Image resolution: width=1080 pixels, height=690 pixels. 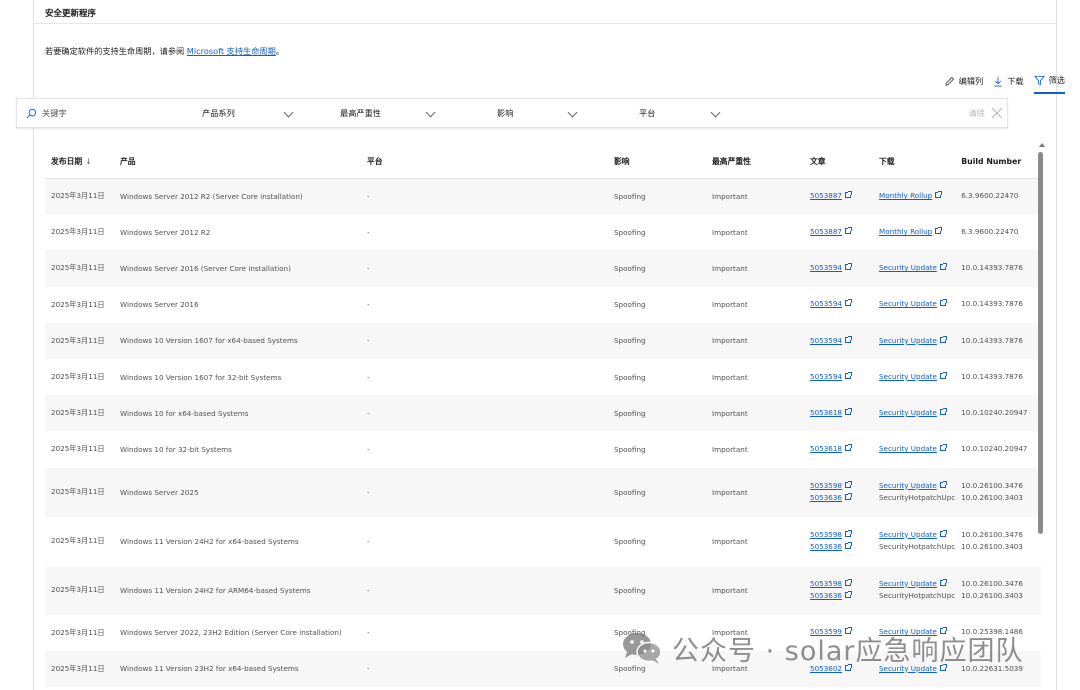 I want to click on lifecycle-link: Microsoft 支持生命周期, so click(x=231, y=51).